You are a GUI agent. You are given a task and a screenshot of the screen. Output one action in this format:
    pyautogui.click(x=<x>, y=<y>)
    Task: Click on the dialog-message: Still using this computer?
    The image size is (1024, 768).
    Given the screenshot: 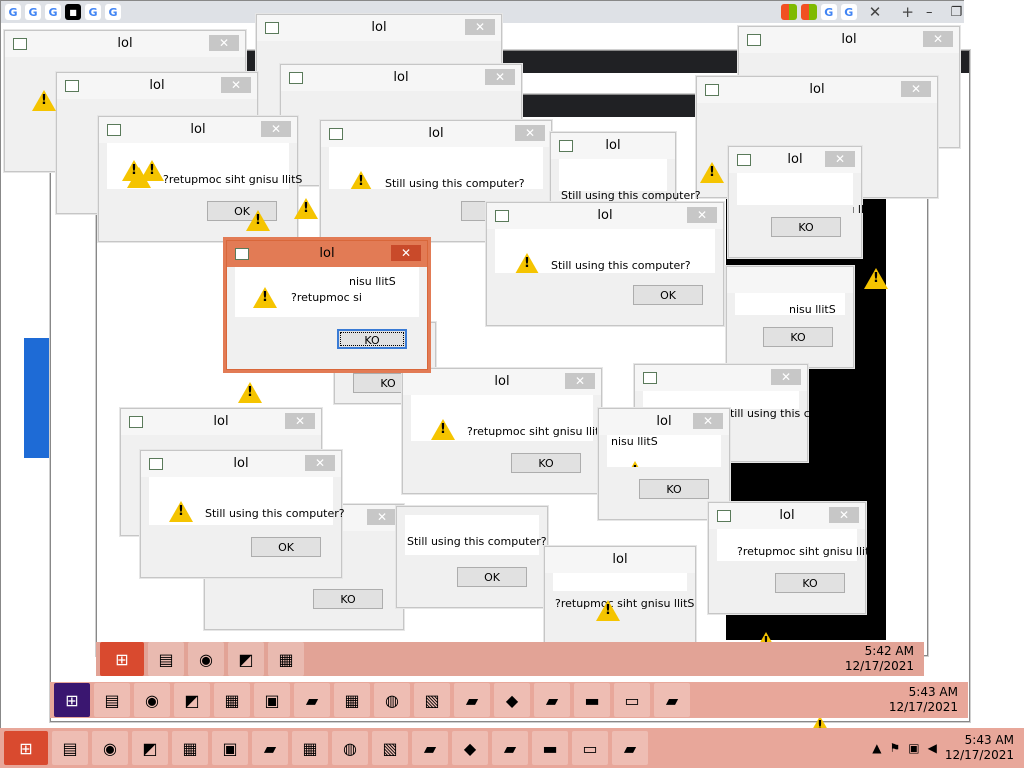 What is the action you would take?
    pyautogui.click(x=275, y=513)
    